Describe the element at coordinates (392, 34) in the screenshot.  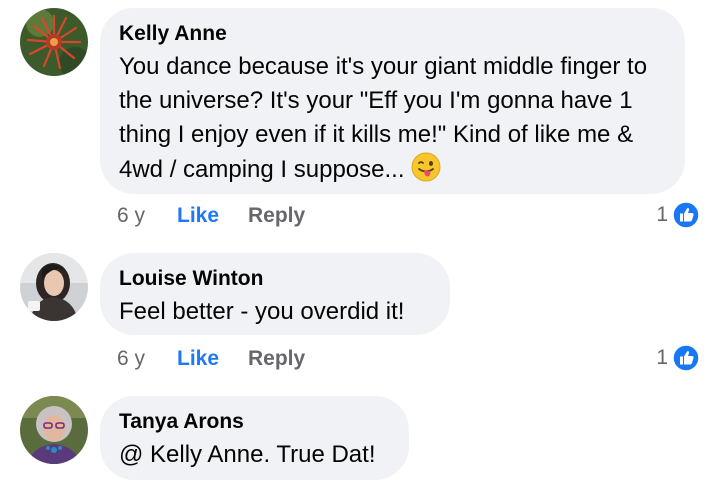
I see `comment-author: Kelly Anne` at that location.